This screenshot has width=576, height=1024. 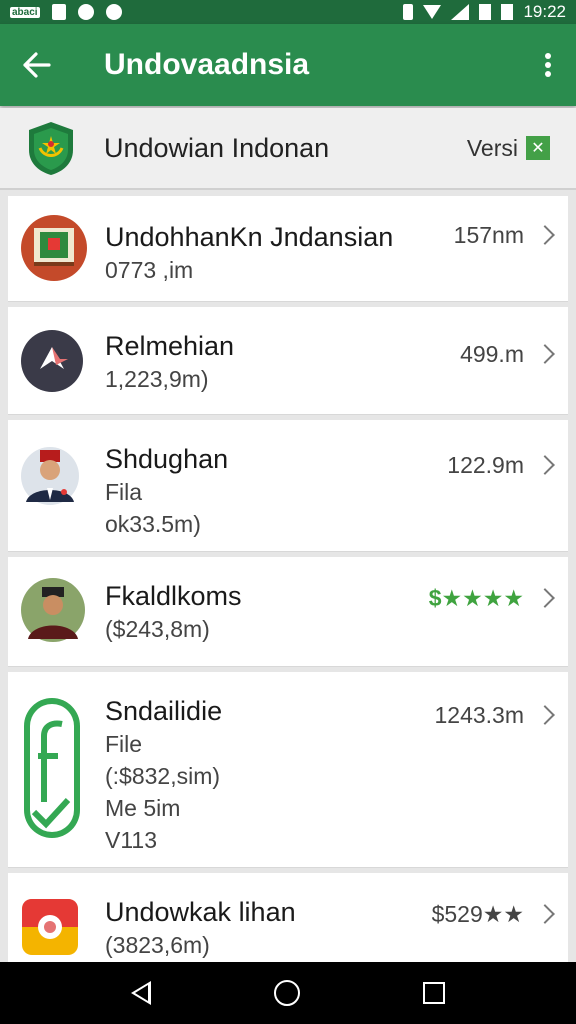 I want to click on item-detail: 0773 ,im, so click(x=149, y=270).